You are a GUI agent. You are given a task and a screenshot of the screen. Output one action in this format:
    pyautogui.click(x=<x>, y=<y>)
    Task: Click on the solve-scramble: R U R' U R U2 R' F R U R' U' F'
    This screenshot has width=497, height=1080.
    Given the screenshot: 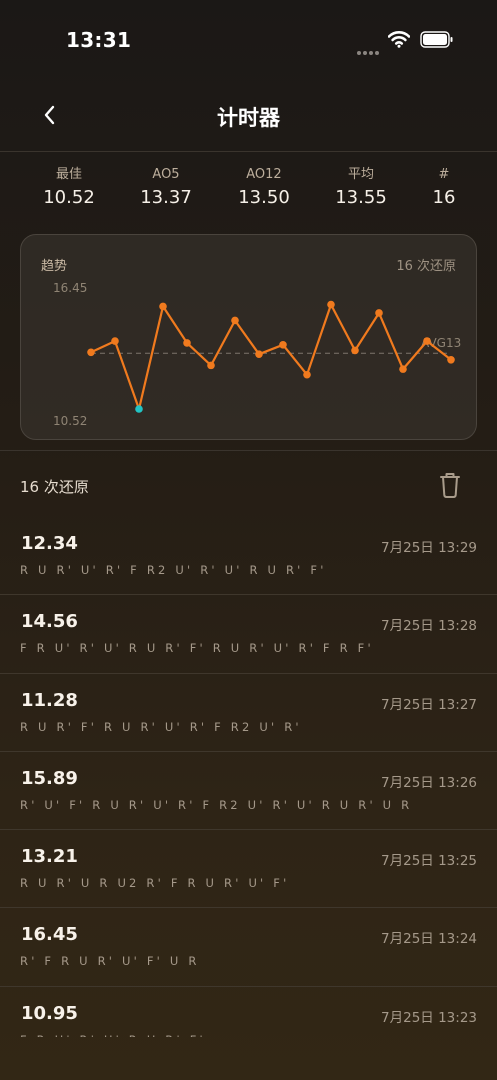 What is the action you would take?
    pyautogui.click(x=155, y=883)
    